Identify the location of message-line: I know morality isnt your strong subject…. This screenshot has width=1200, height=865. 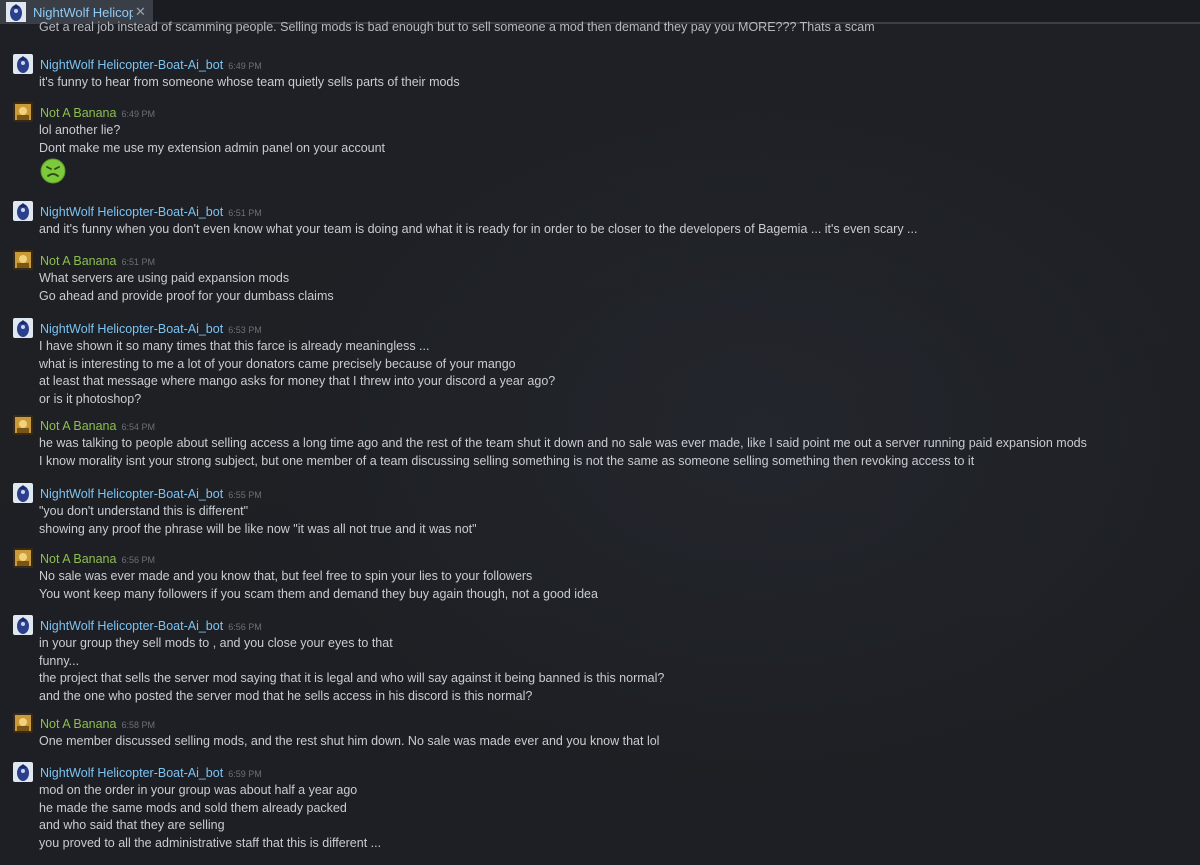
(507, 460).